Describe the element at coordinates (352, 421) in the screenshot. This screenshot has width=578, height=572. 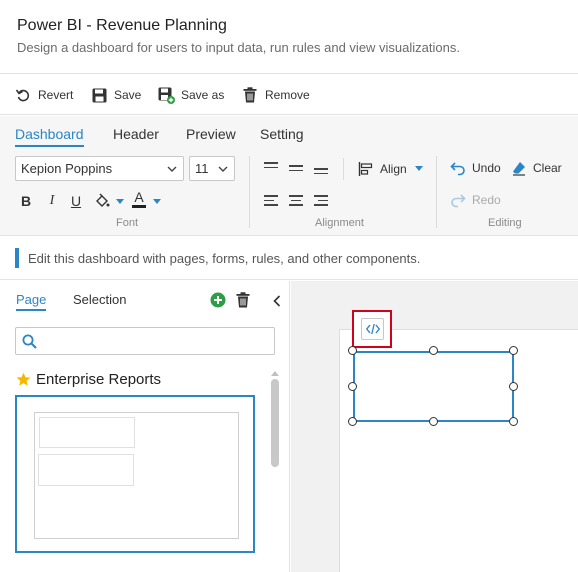
I see `resize-handle-bottom-left` at that location.